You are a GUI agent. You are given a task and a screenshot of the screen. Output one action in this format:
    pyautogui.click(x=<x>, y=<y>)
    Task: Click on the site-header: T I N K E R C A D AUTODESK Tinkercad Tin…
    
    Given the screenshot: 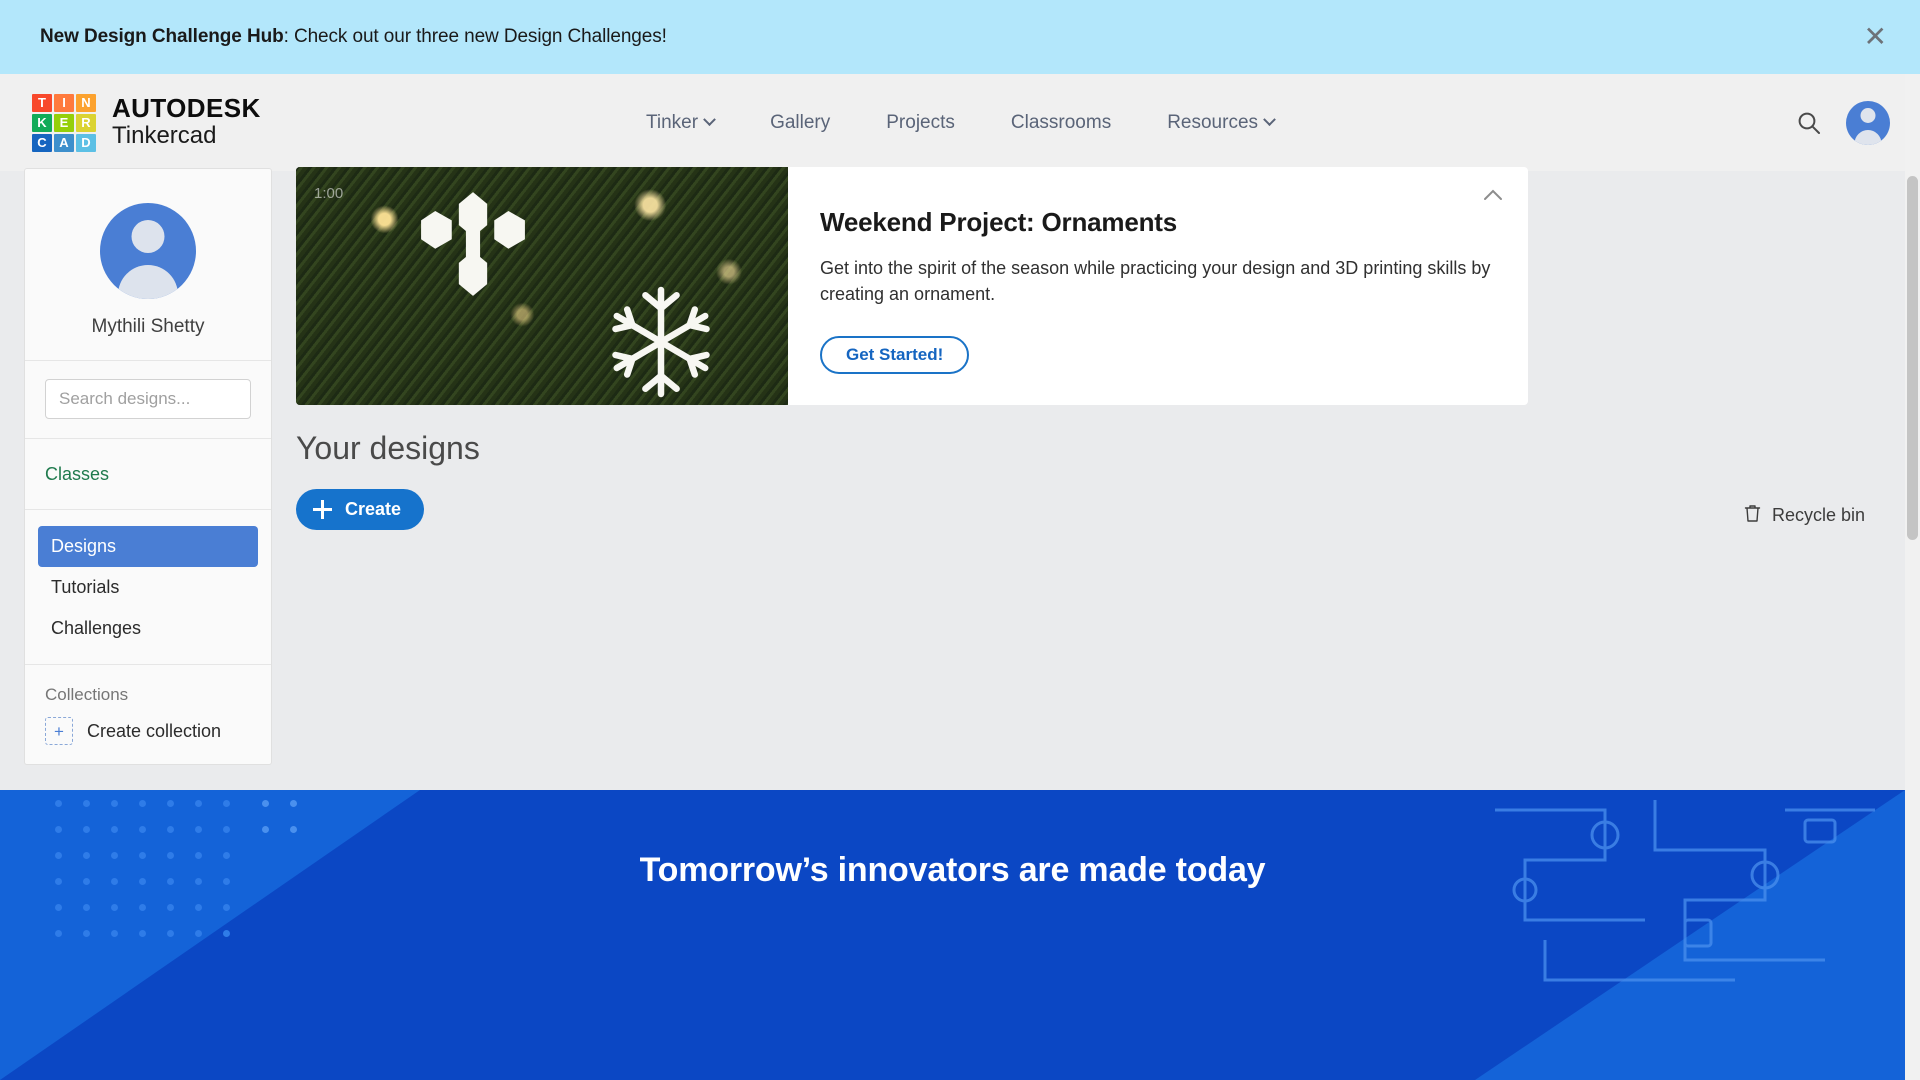 What is the action you would take?
    pyautogui.click(x=960, y=122)
    